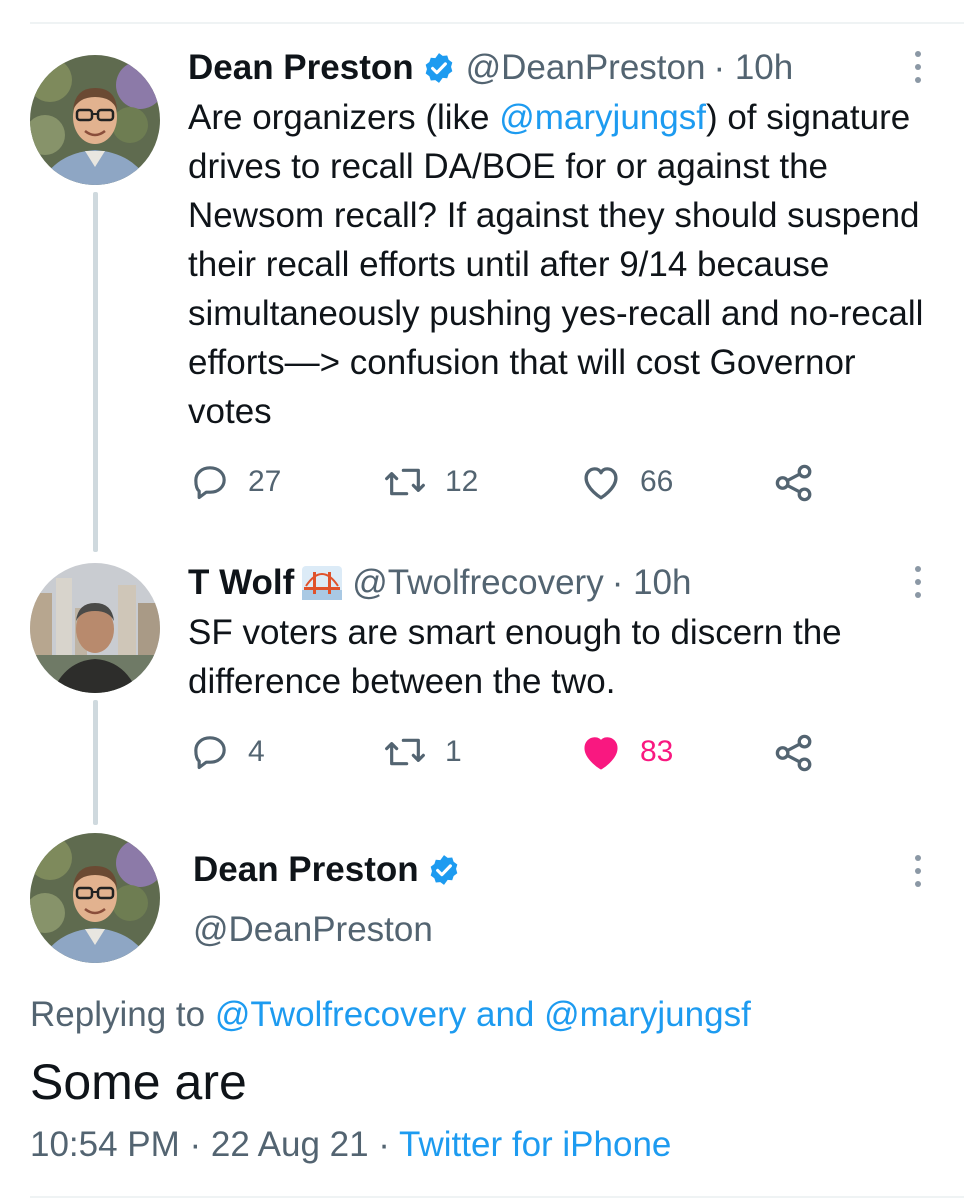 This screenshot has width=964, height=1200. What do you see at coordinates (477, 583) in the screenshot?
I see `author-handle: @Twolfrecovery` at bounding box center [477, 583].